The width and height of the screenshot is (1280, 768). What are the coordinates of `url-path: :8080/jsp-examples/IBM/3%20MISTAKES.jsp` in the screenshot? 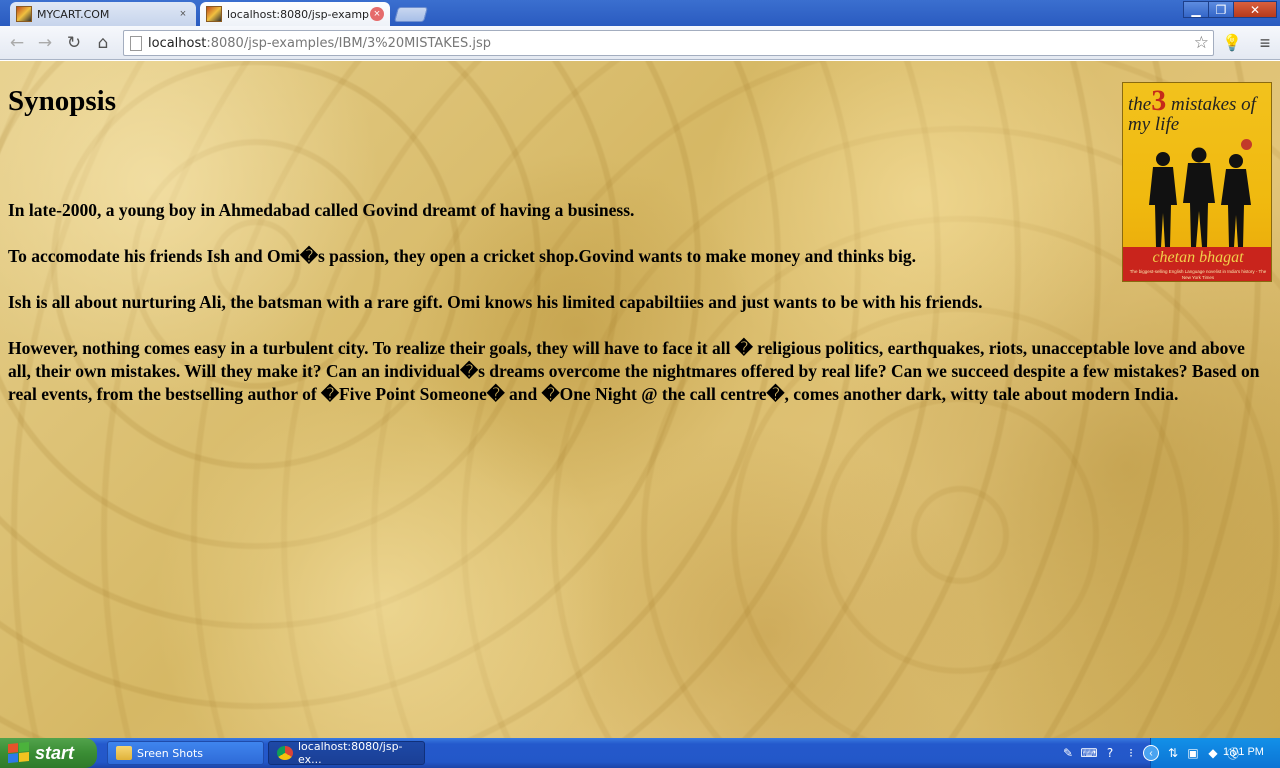 It's located at (349, 43).